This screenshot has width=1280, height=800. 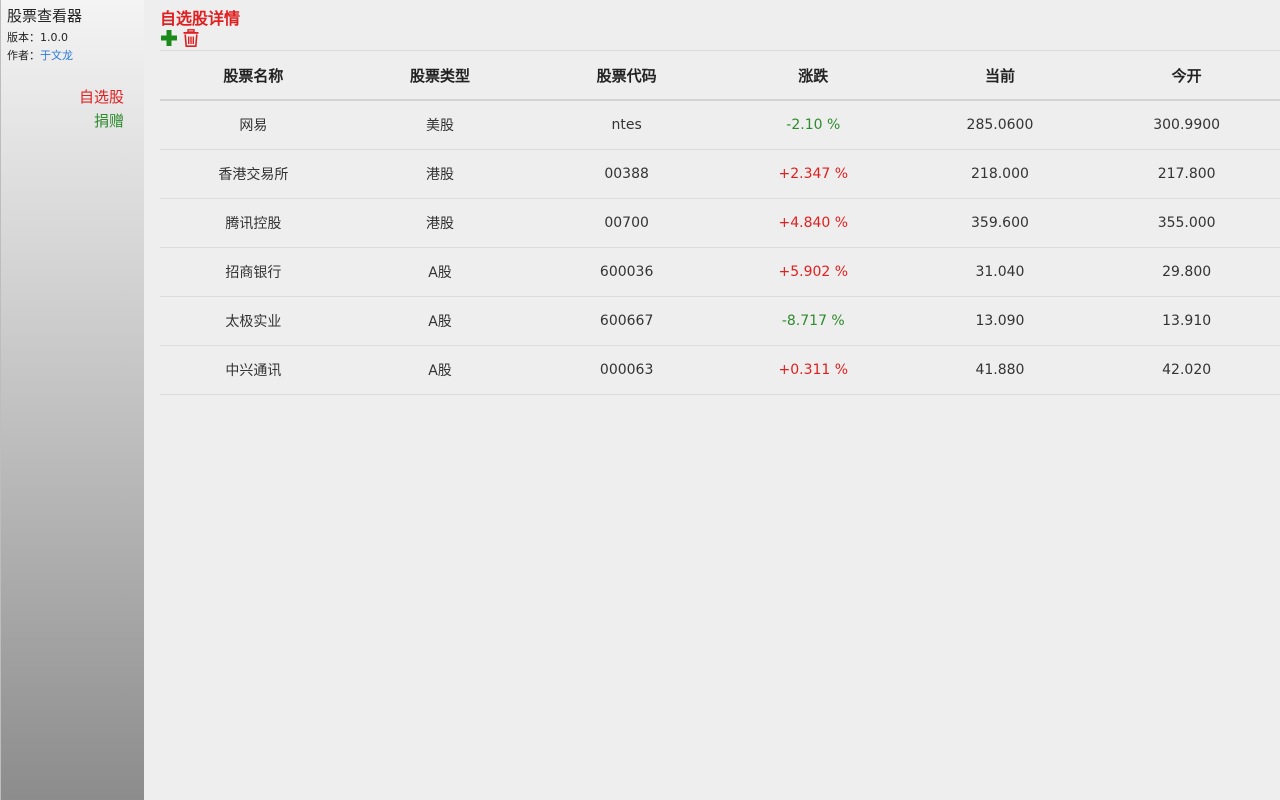 I want to click on table-row: 香港交易所 港股 00388 +2.347 % 218.000 217.800, so click(x=720, y=174).